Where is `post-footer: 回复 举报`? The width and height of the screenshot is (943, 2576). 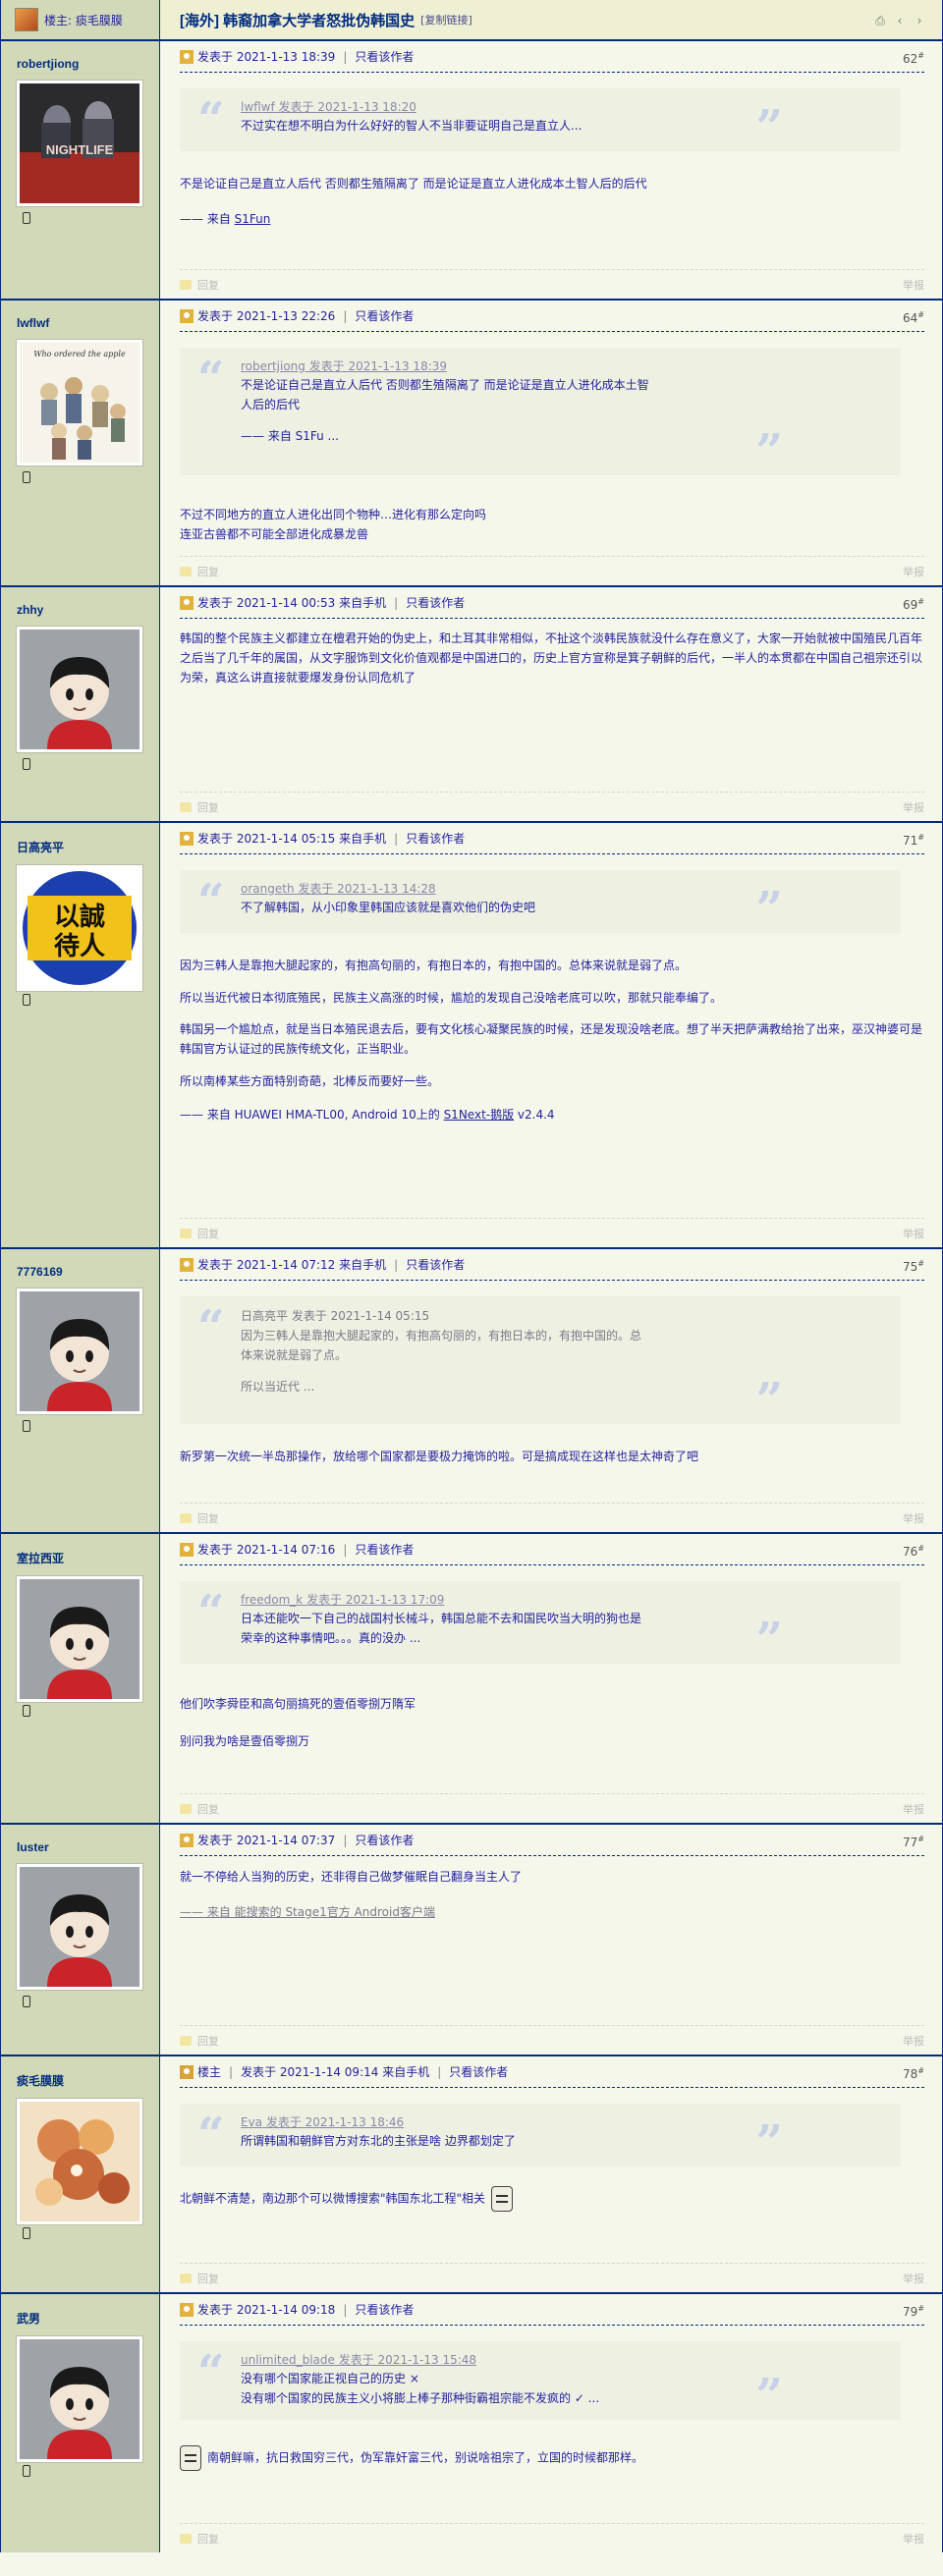
post-footer: 回复 举报 is located at coordinates (552, 806).